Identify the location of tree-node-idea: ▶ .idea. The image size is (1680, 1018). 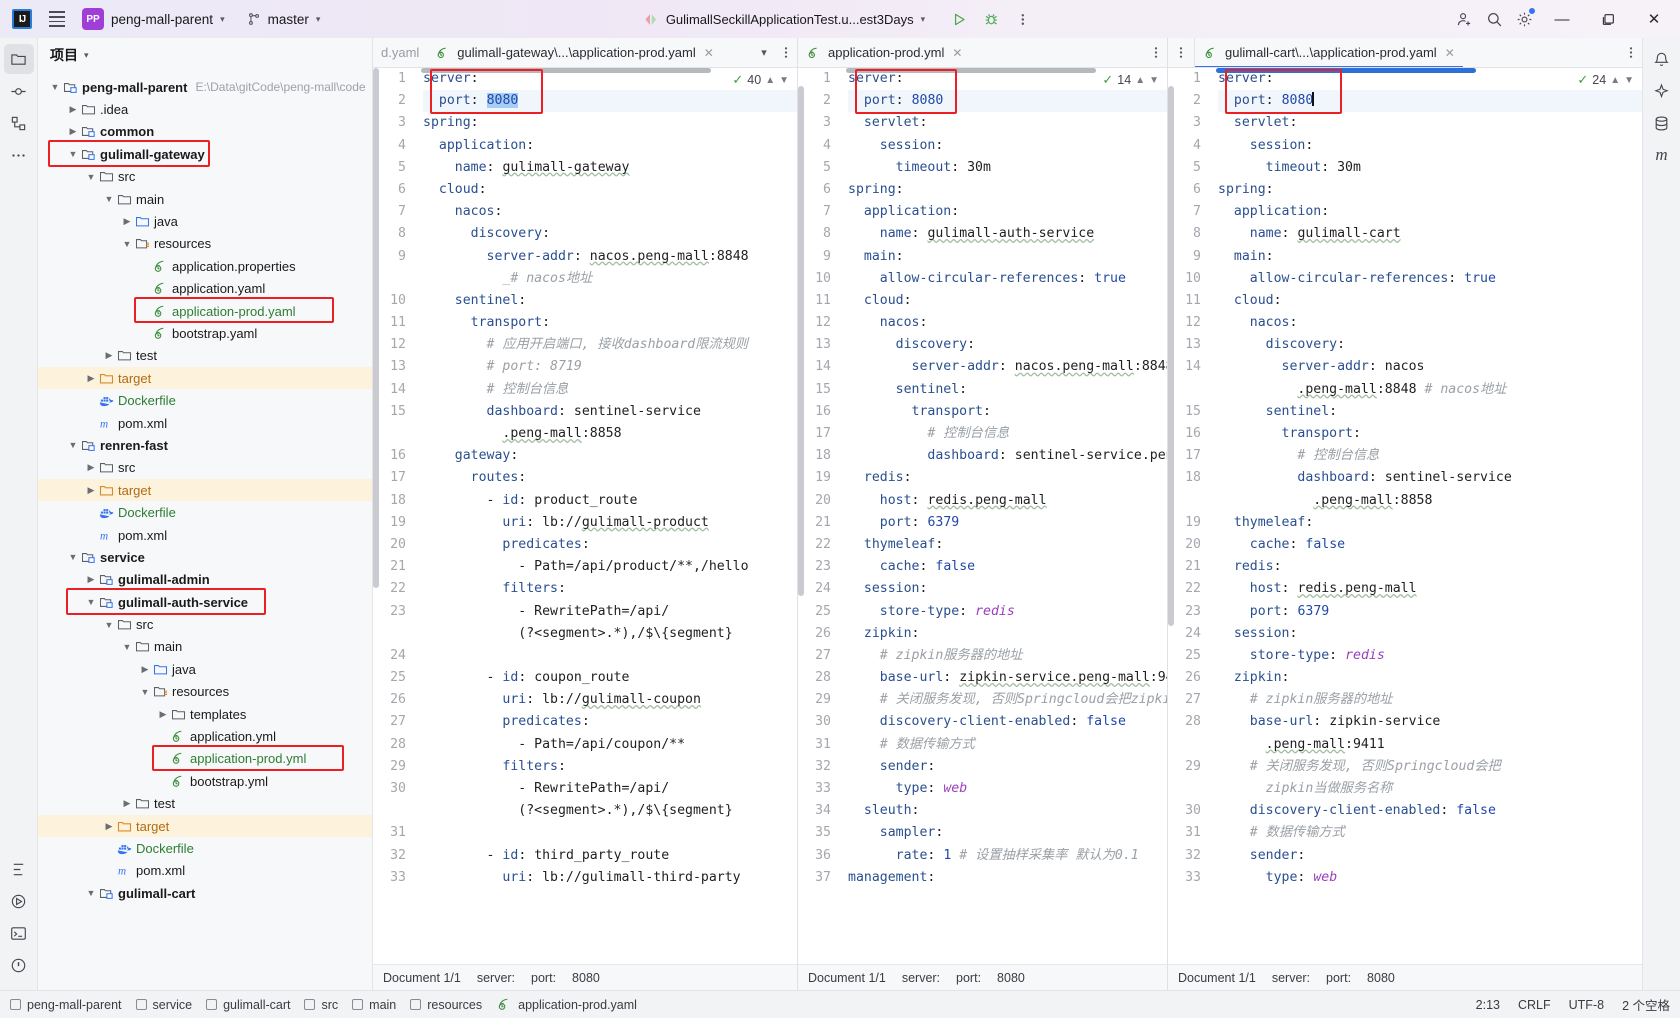
(205, 109).